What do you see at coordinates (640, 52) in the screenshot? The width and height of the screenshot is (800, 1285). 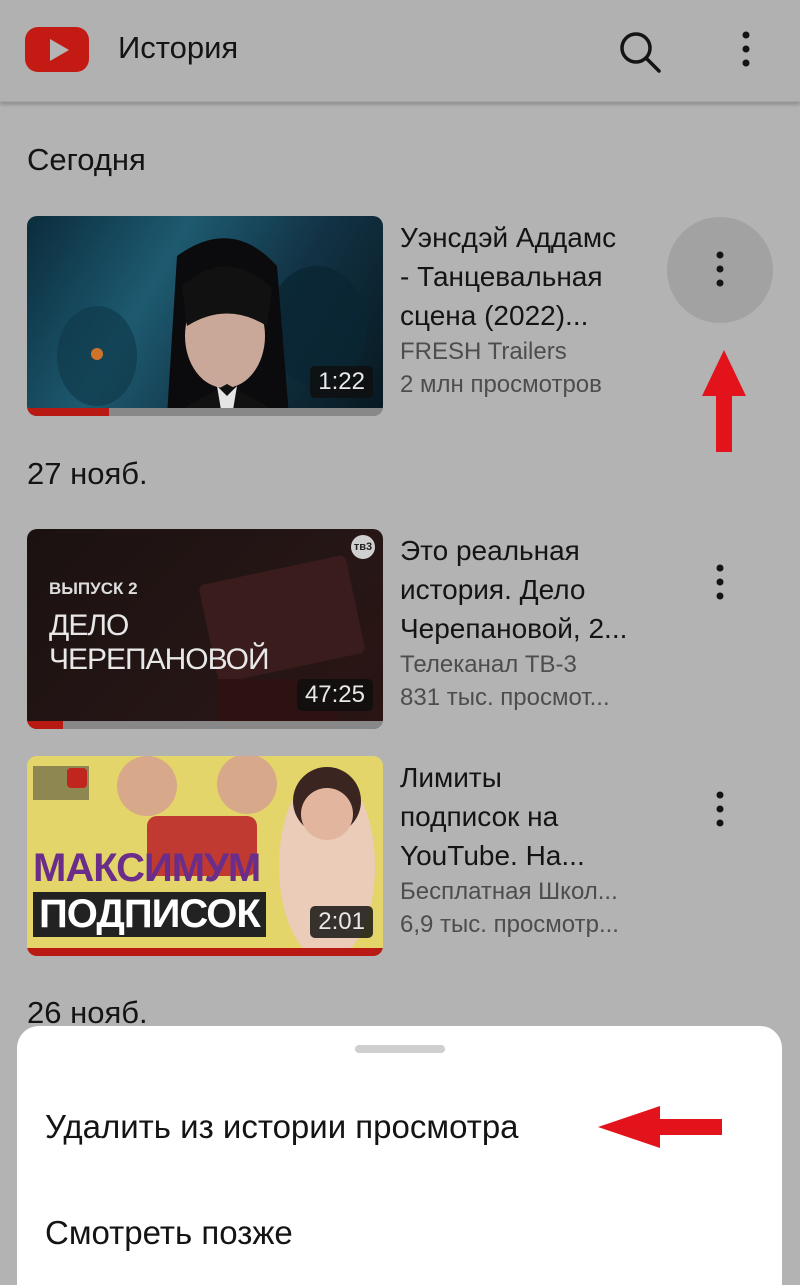 I see `search-icon` at bounding box center [640, 52].